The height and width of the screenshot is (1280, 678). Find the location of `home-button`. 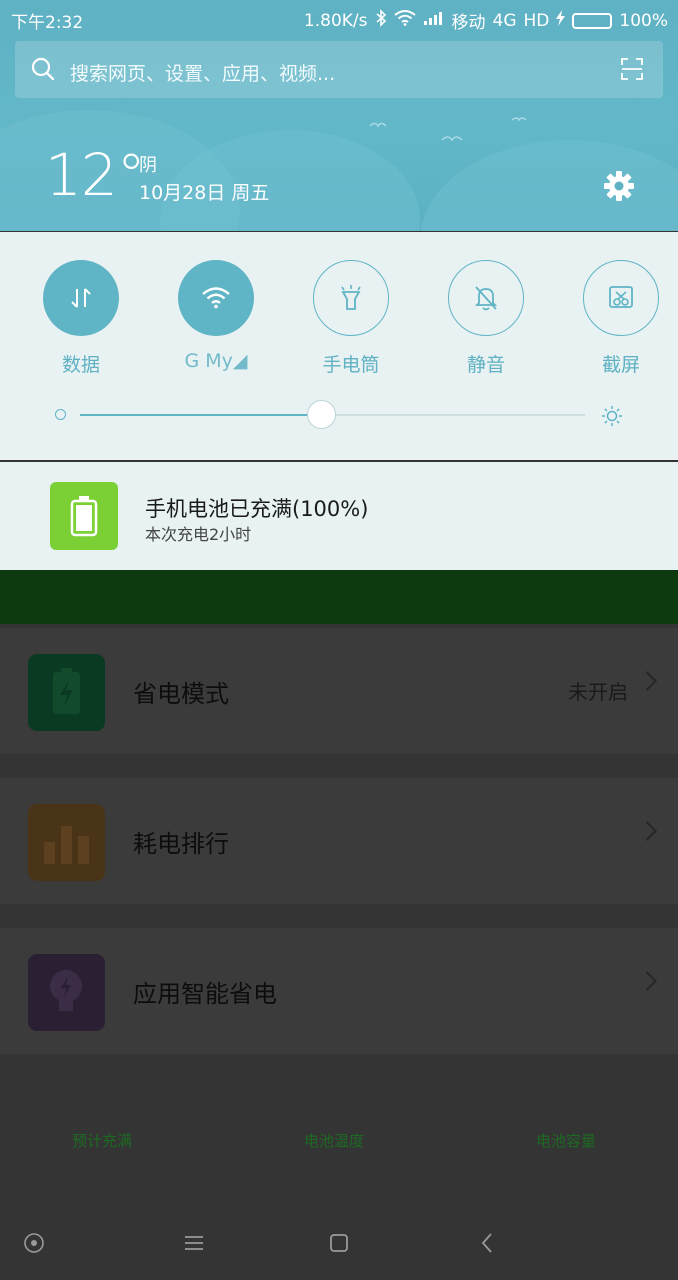

home-button is located at coordinates (339, 1243).